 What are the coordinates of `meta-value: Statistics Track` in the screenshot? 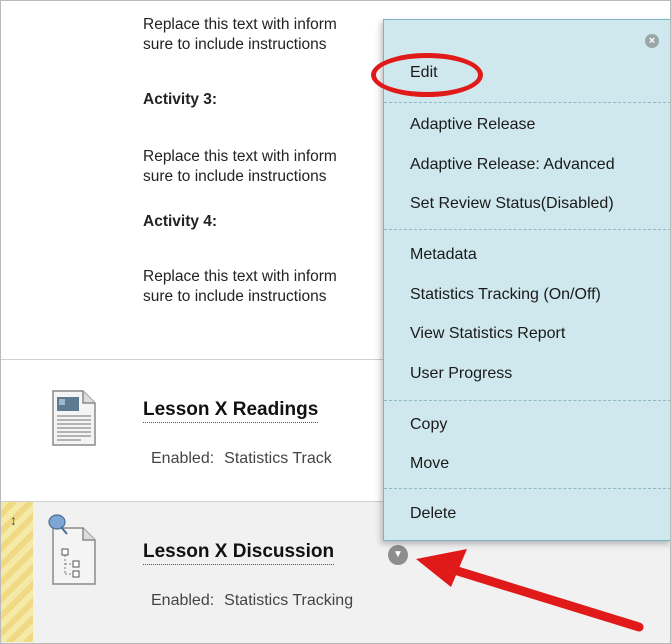 It's located at (278, 458).